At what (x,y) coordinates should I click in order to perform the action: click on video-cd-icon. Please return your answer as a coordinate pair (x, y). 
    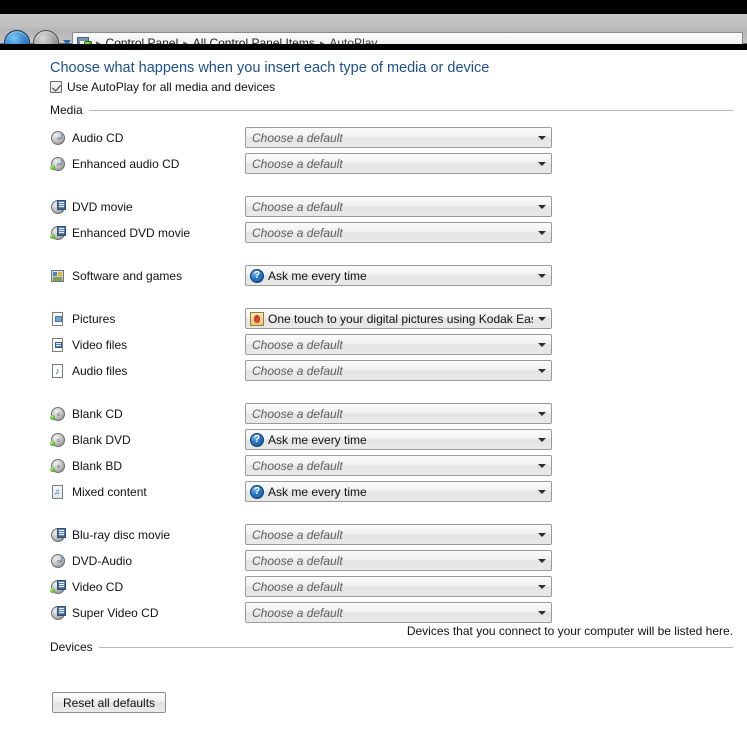
    Looking at the image, I should click on (58, 587).